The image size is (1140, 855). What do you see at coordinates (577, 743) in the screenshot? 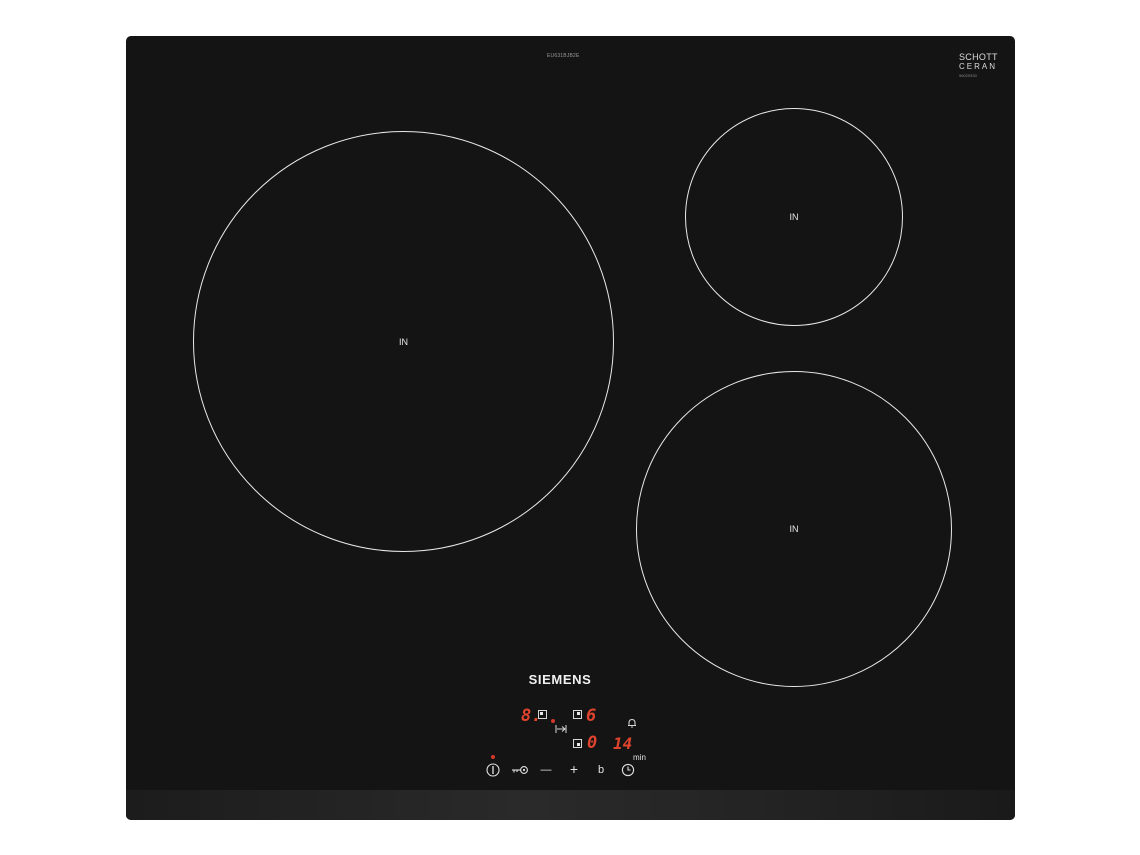
I see `zone-select-bottom-right-icon` at bounding box center [577, 743].